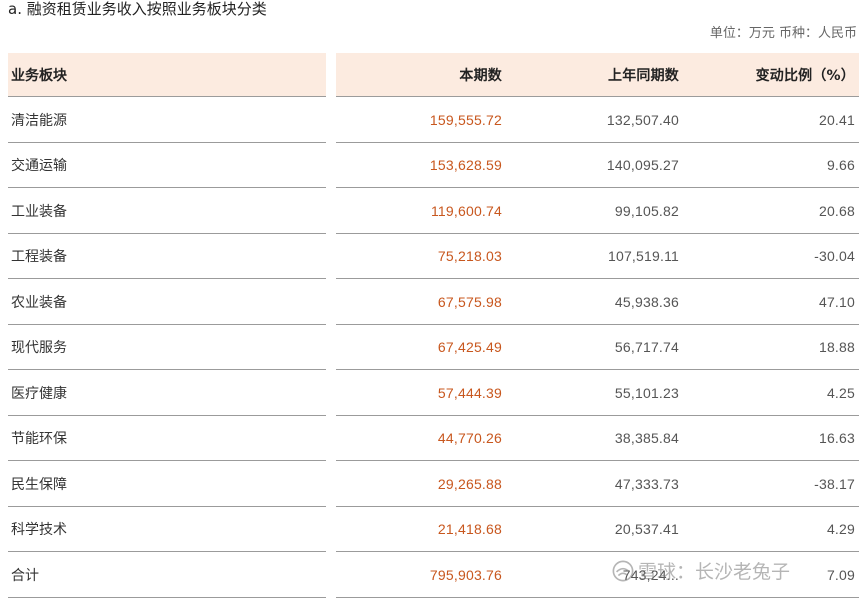 The width and height of the screenshot is (867, 600). I want to click on cell-prior: 38,385.84, so click(646, 438).